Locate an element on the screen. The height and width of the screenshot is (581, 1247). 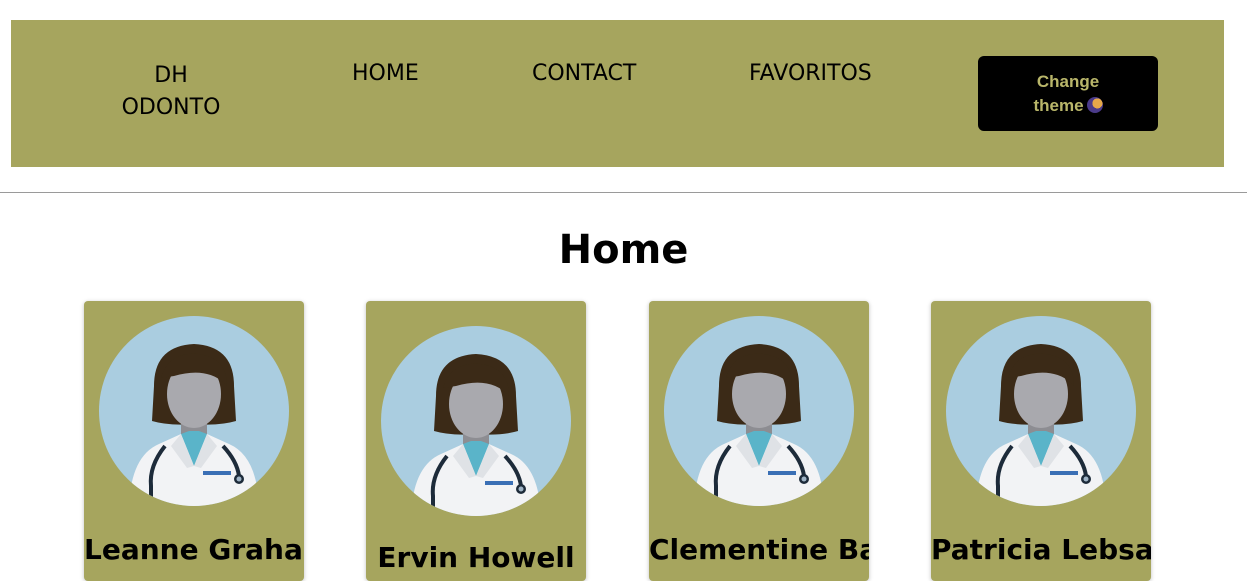
dentist-card: Clementine Bauch is located at coordinates (759, 441).